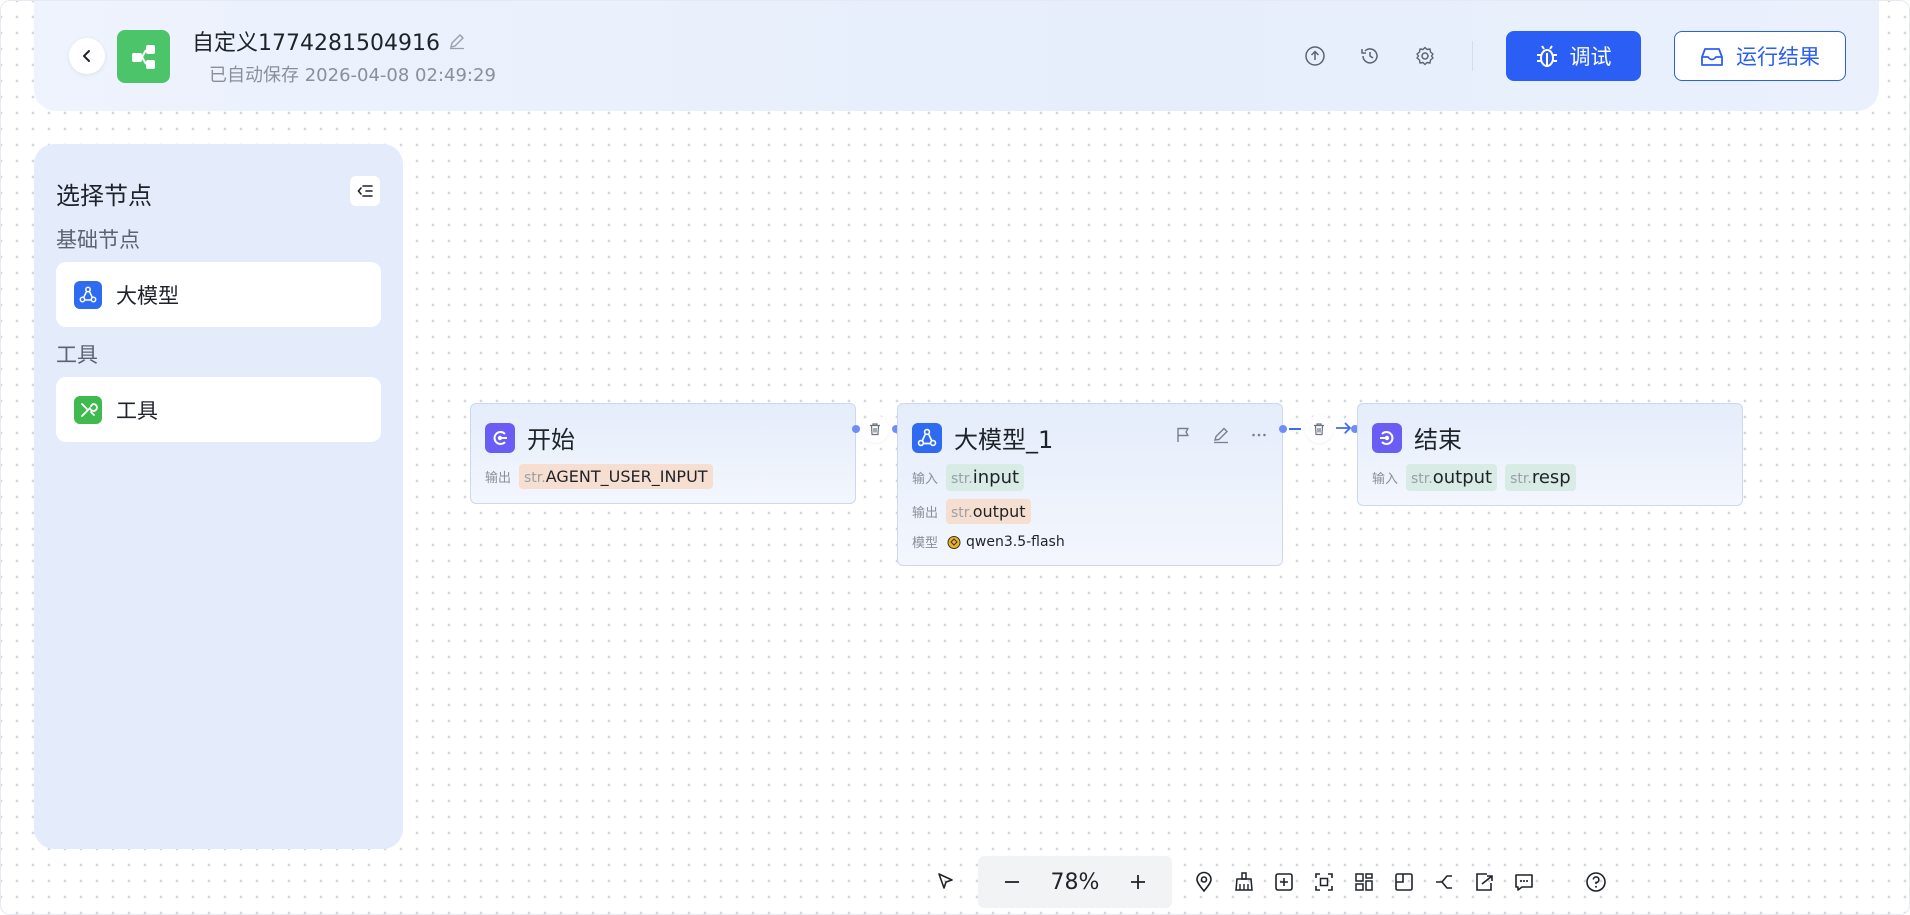  I want to click on comment-icon, so click(1524, 882).